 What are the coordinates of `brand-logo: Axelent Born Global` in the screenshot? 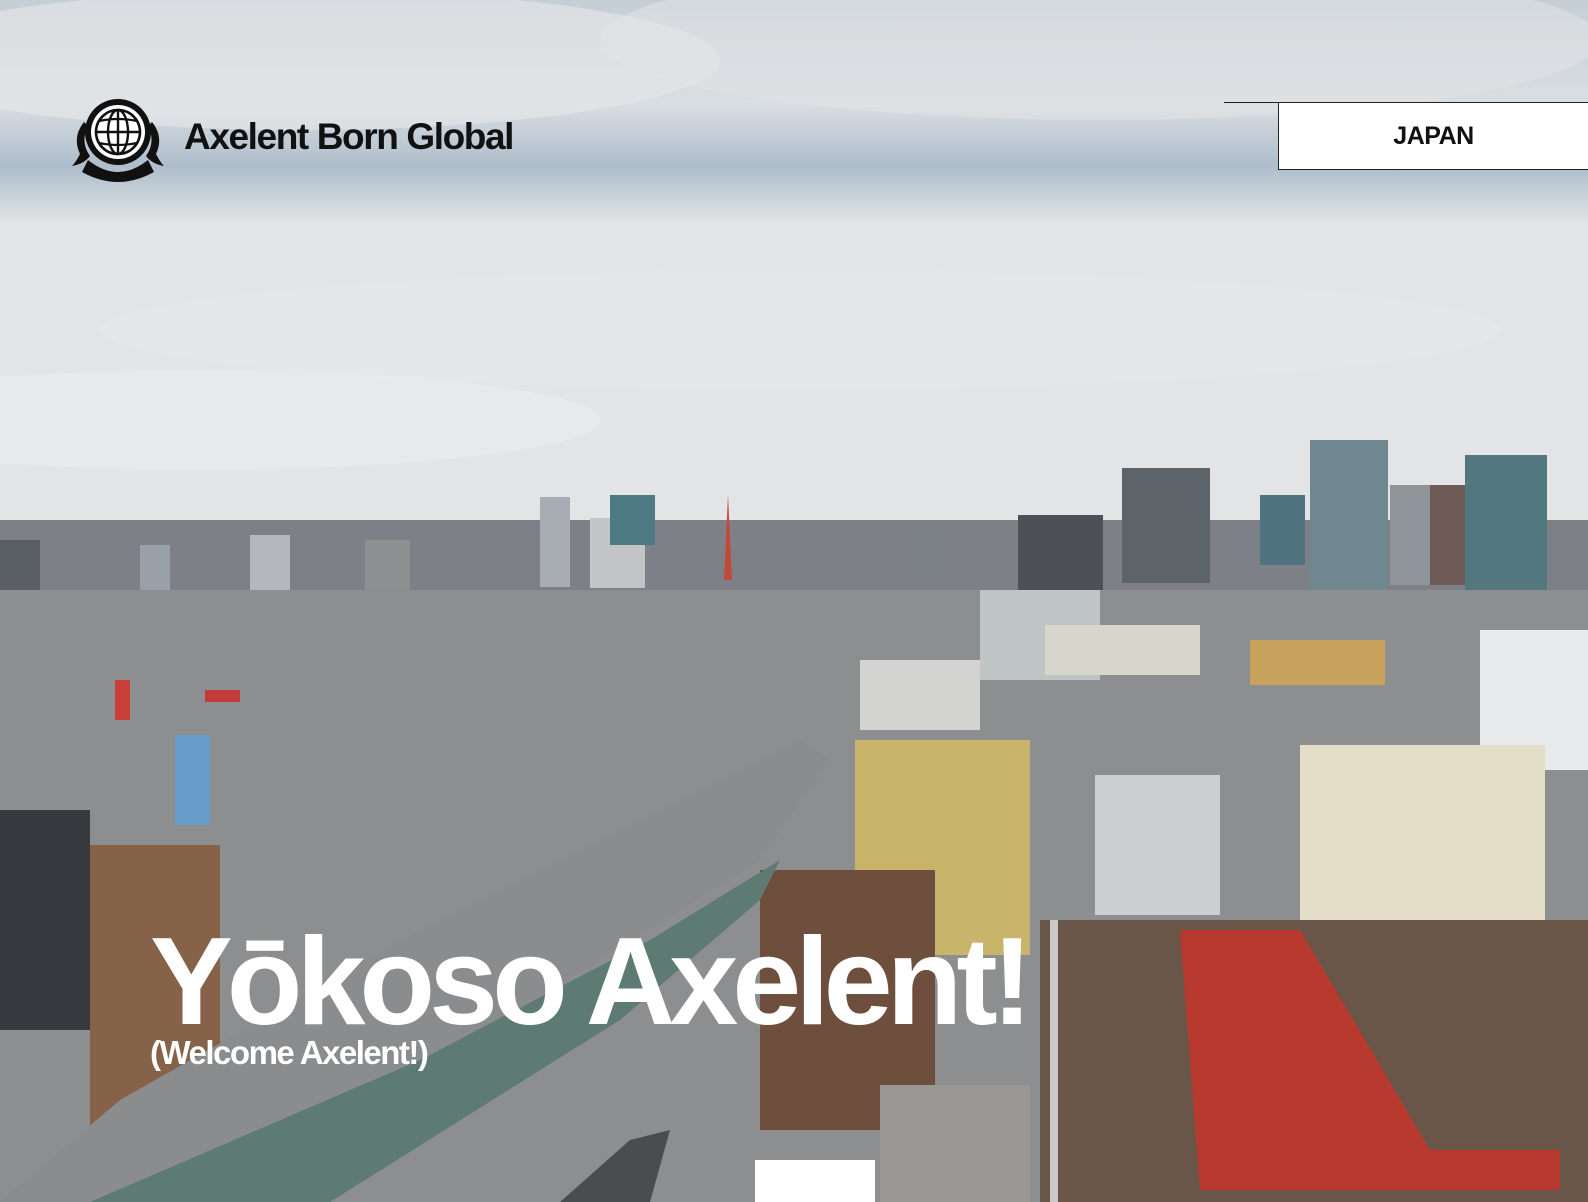 It's located at (292, 137).